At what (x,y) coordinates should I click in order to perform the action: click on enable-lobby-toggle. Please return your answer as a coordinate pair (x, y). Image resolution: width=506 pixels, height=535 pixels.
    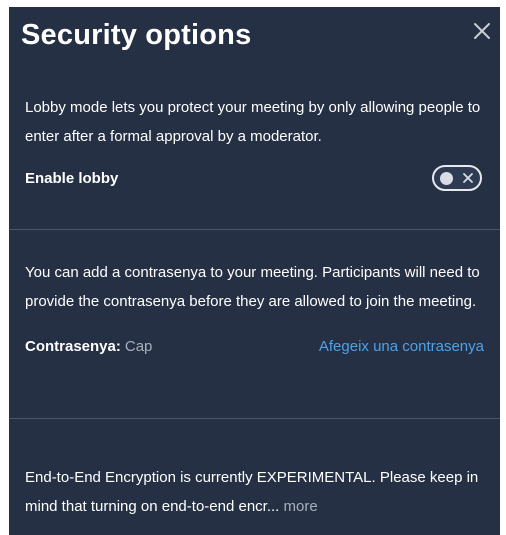
    Looking at the image, I should click on (457, 178).